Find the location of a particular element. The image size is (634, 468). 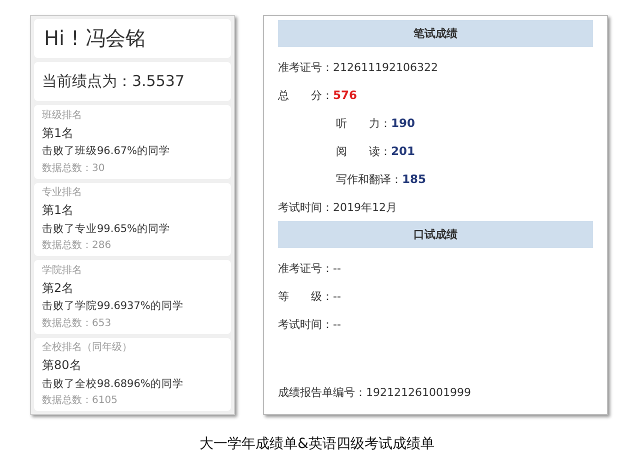

ranking-label: 班级排名 is located at coordinates (62, 115).